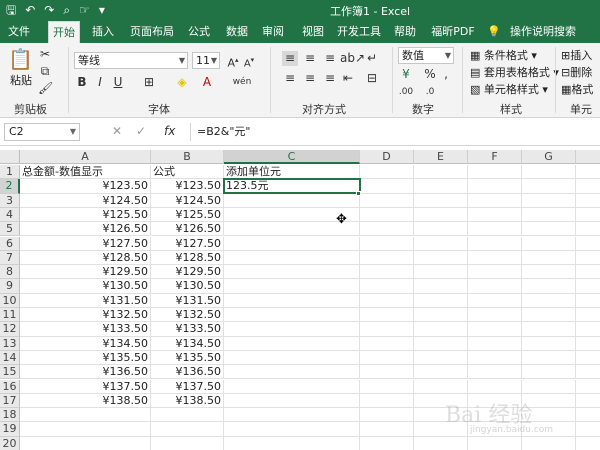 Image resolution: width=600 pixels, height=450 pixels. What do you see at coordinates (42, 132) in the screenshot?
I see `name-box: C2 ▼` at bounding box center [42, 132].